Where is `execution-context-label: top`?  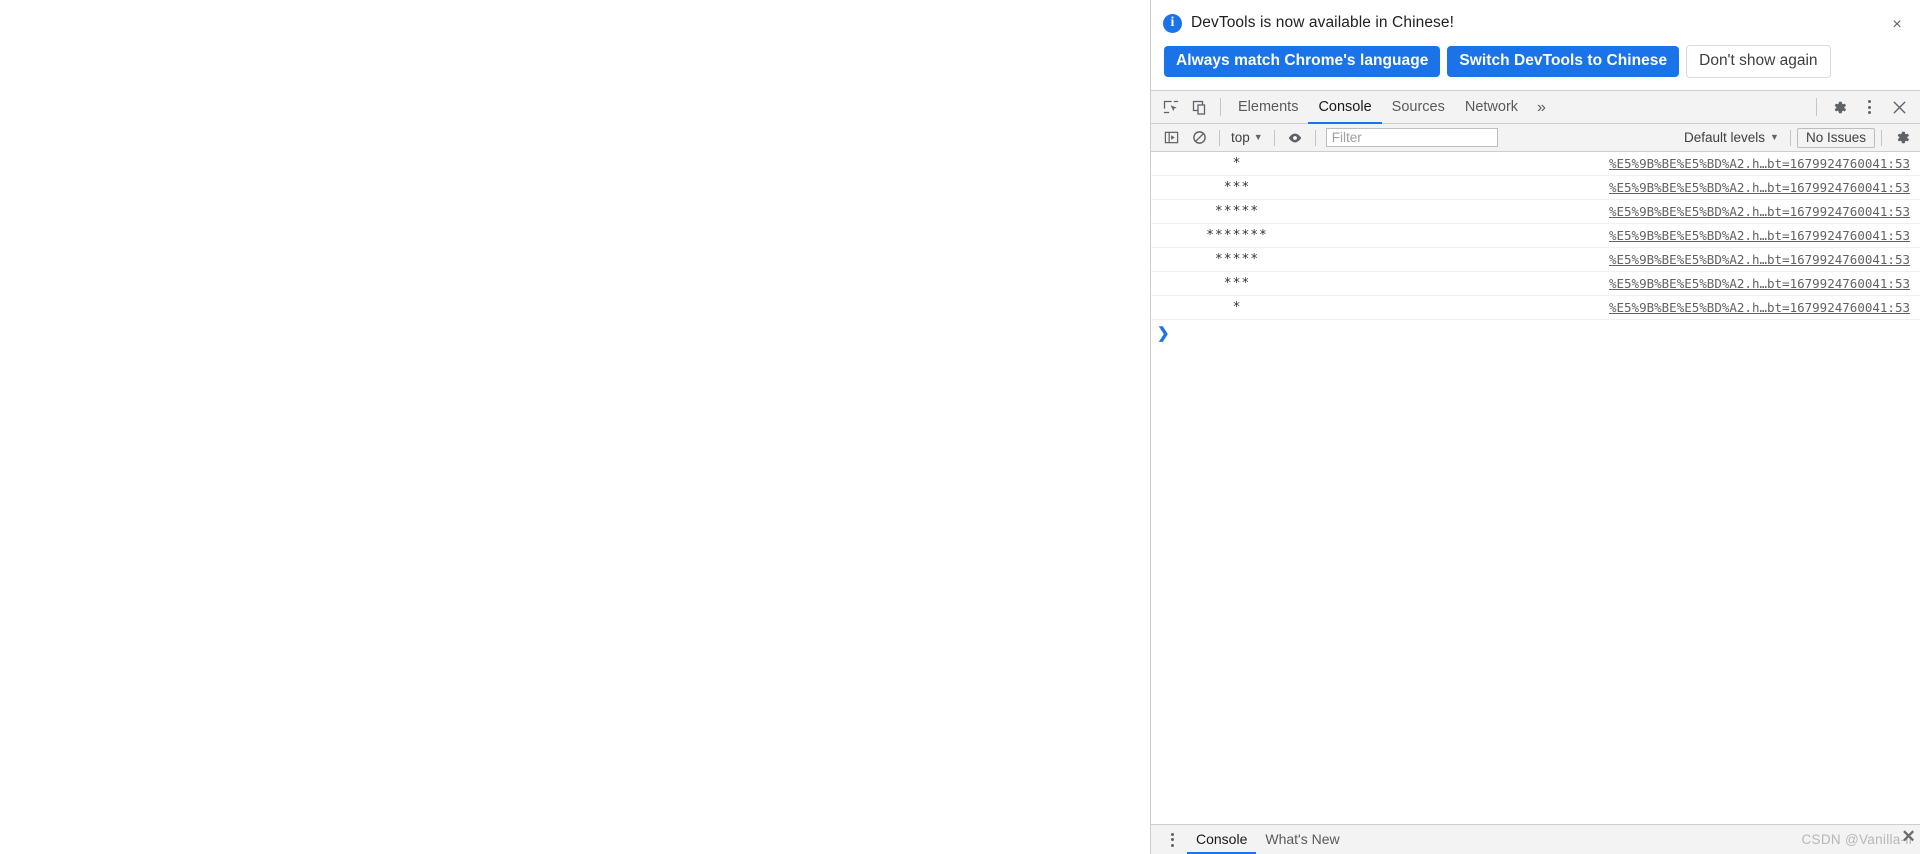
execution-context-label: top is located at coordinates (1240, 137).